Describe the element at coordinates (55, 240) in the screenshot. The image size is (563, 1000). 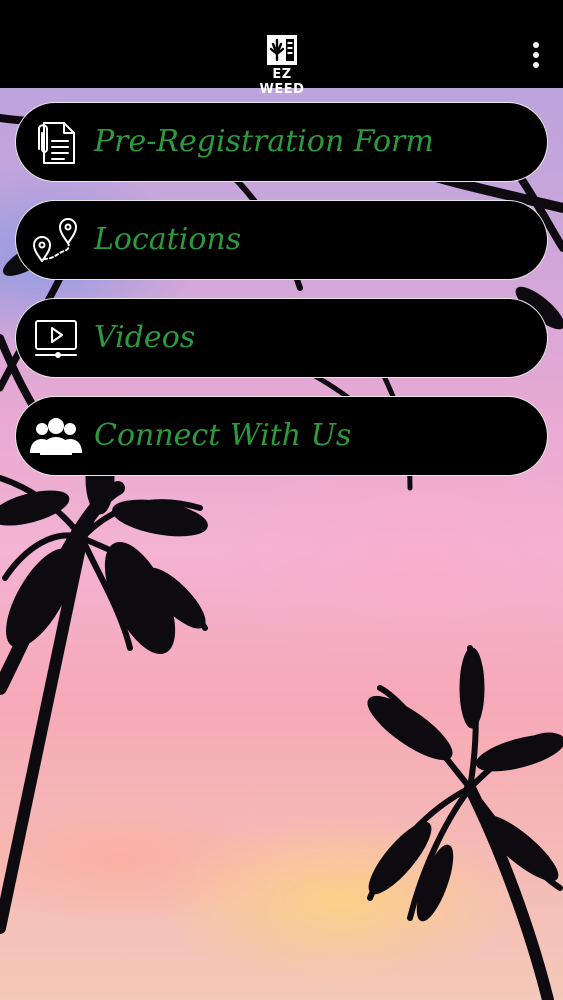
I see `map-route-icon` at that location.